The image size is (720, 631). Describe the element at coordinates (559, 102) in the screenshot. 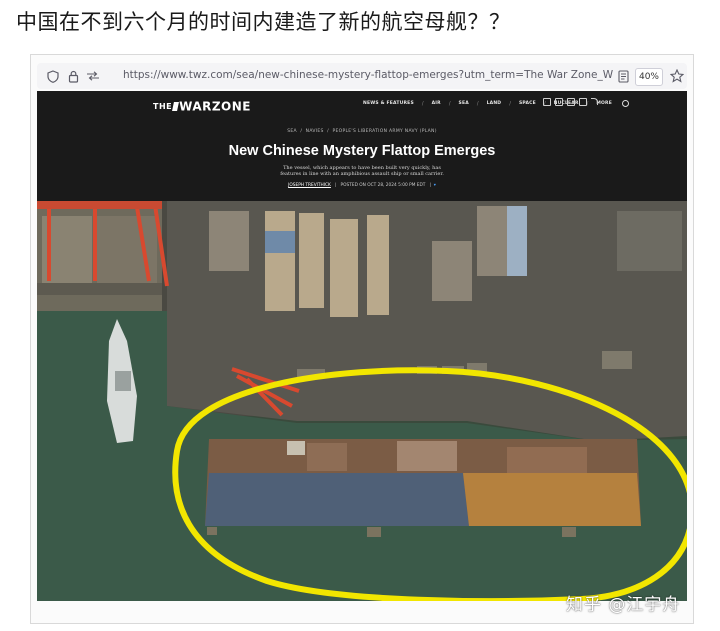

I see `x-icon` at that location.